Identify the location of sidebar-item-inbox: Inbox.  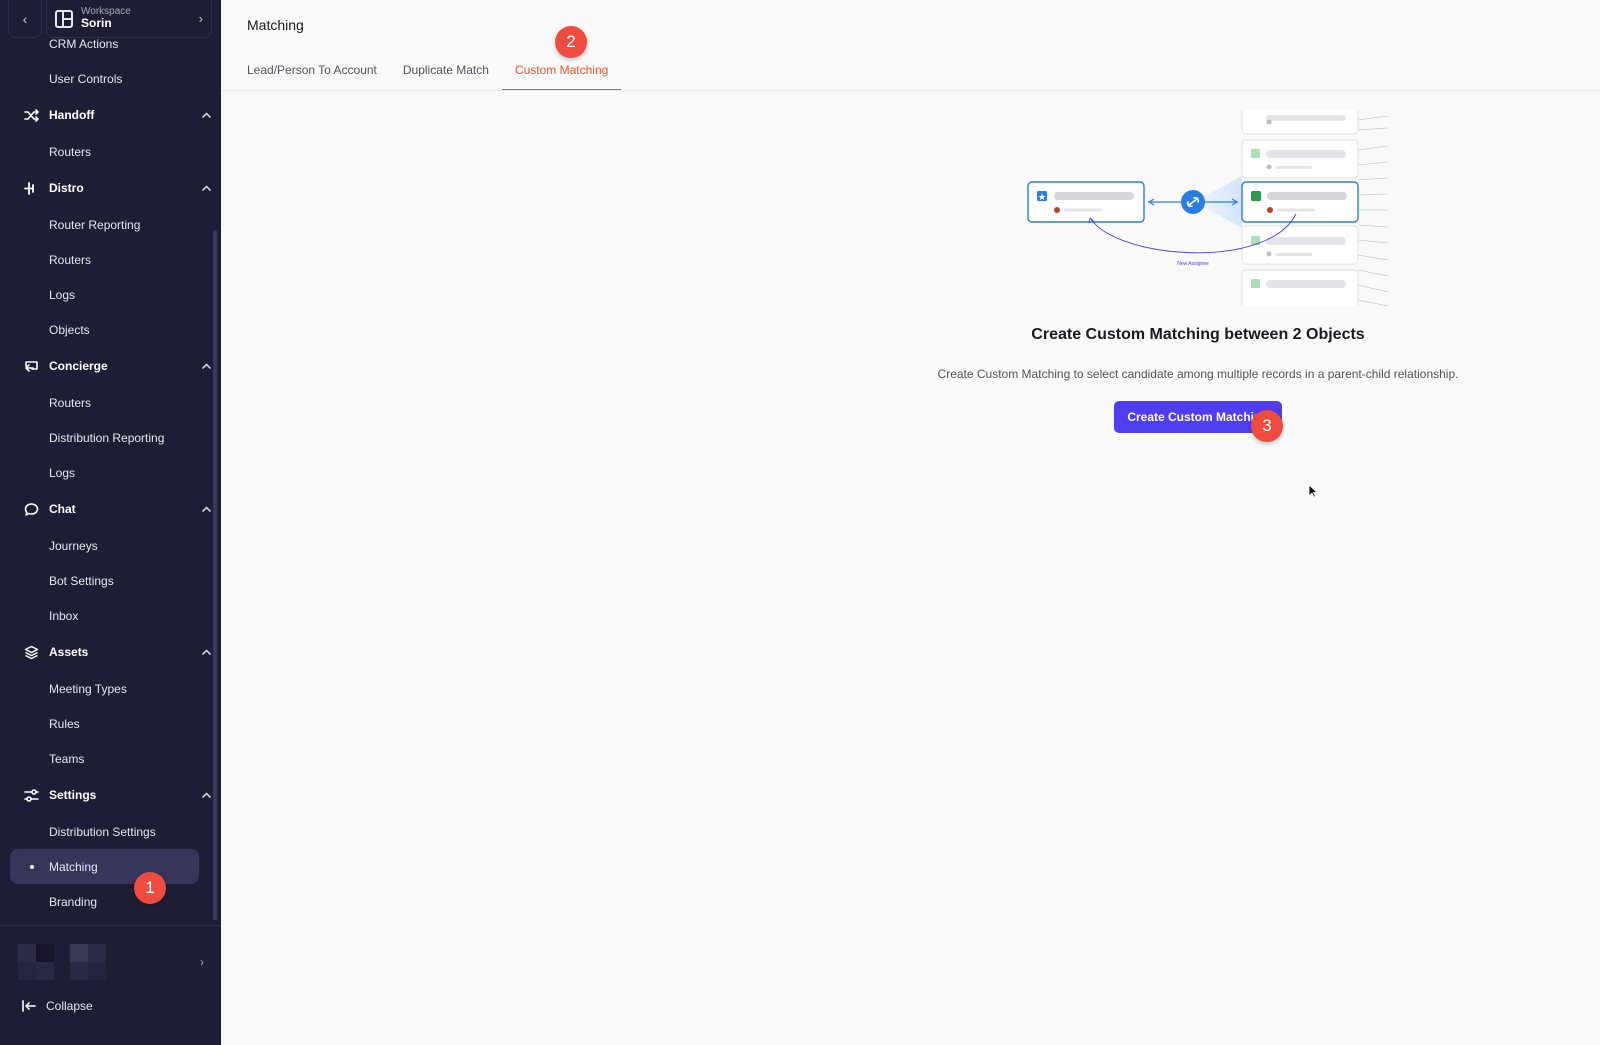
(110, 615).